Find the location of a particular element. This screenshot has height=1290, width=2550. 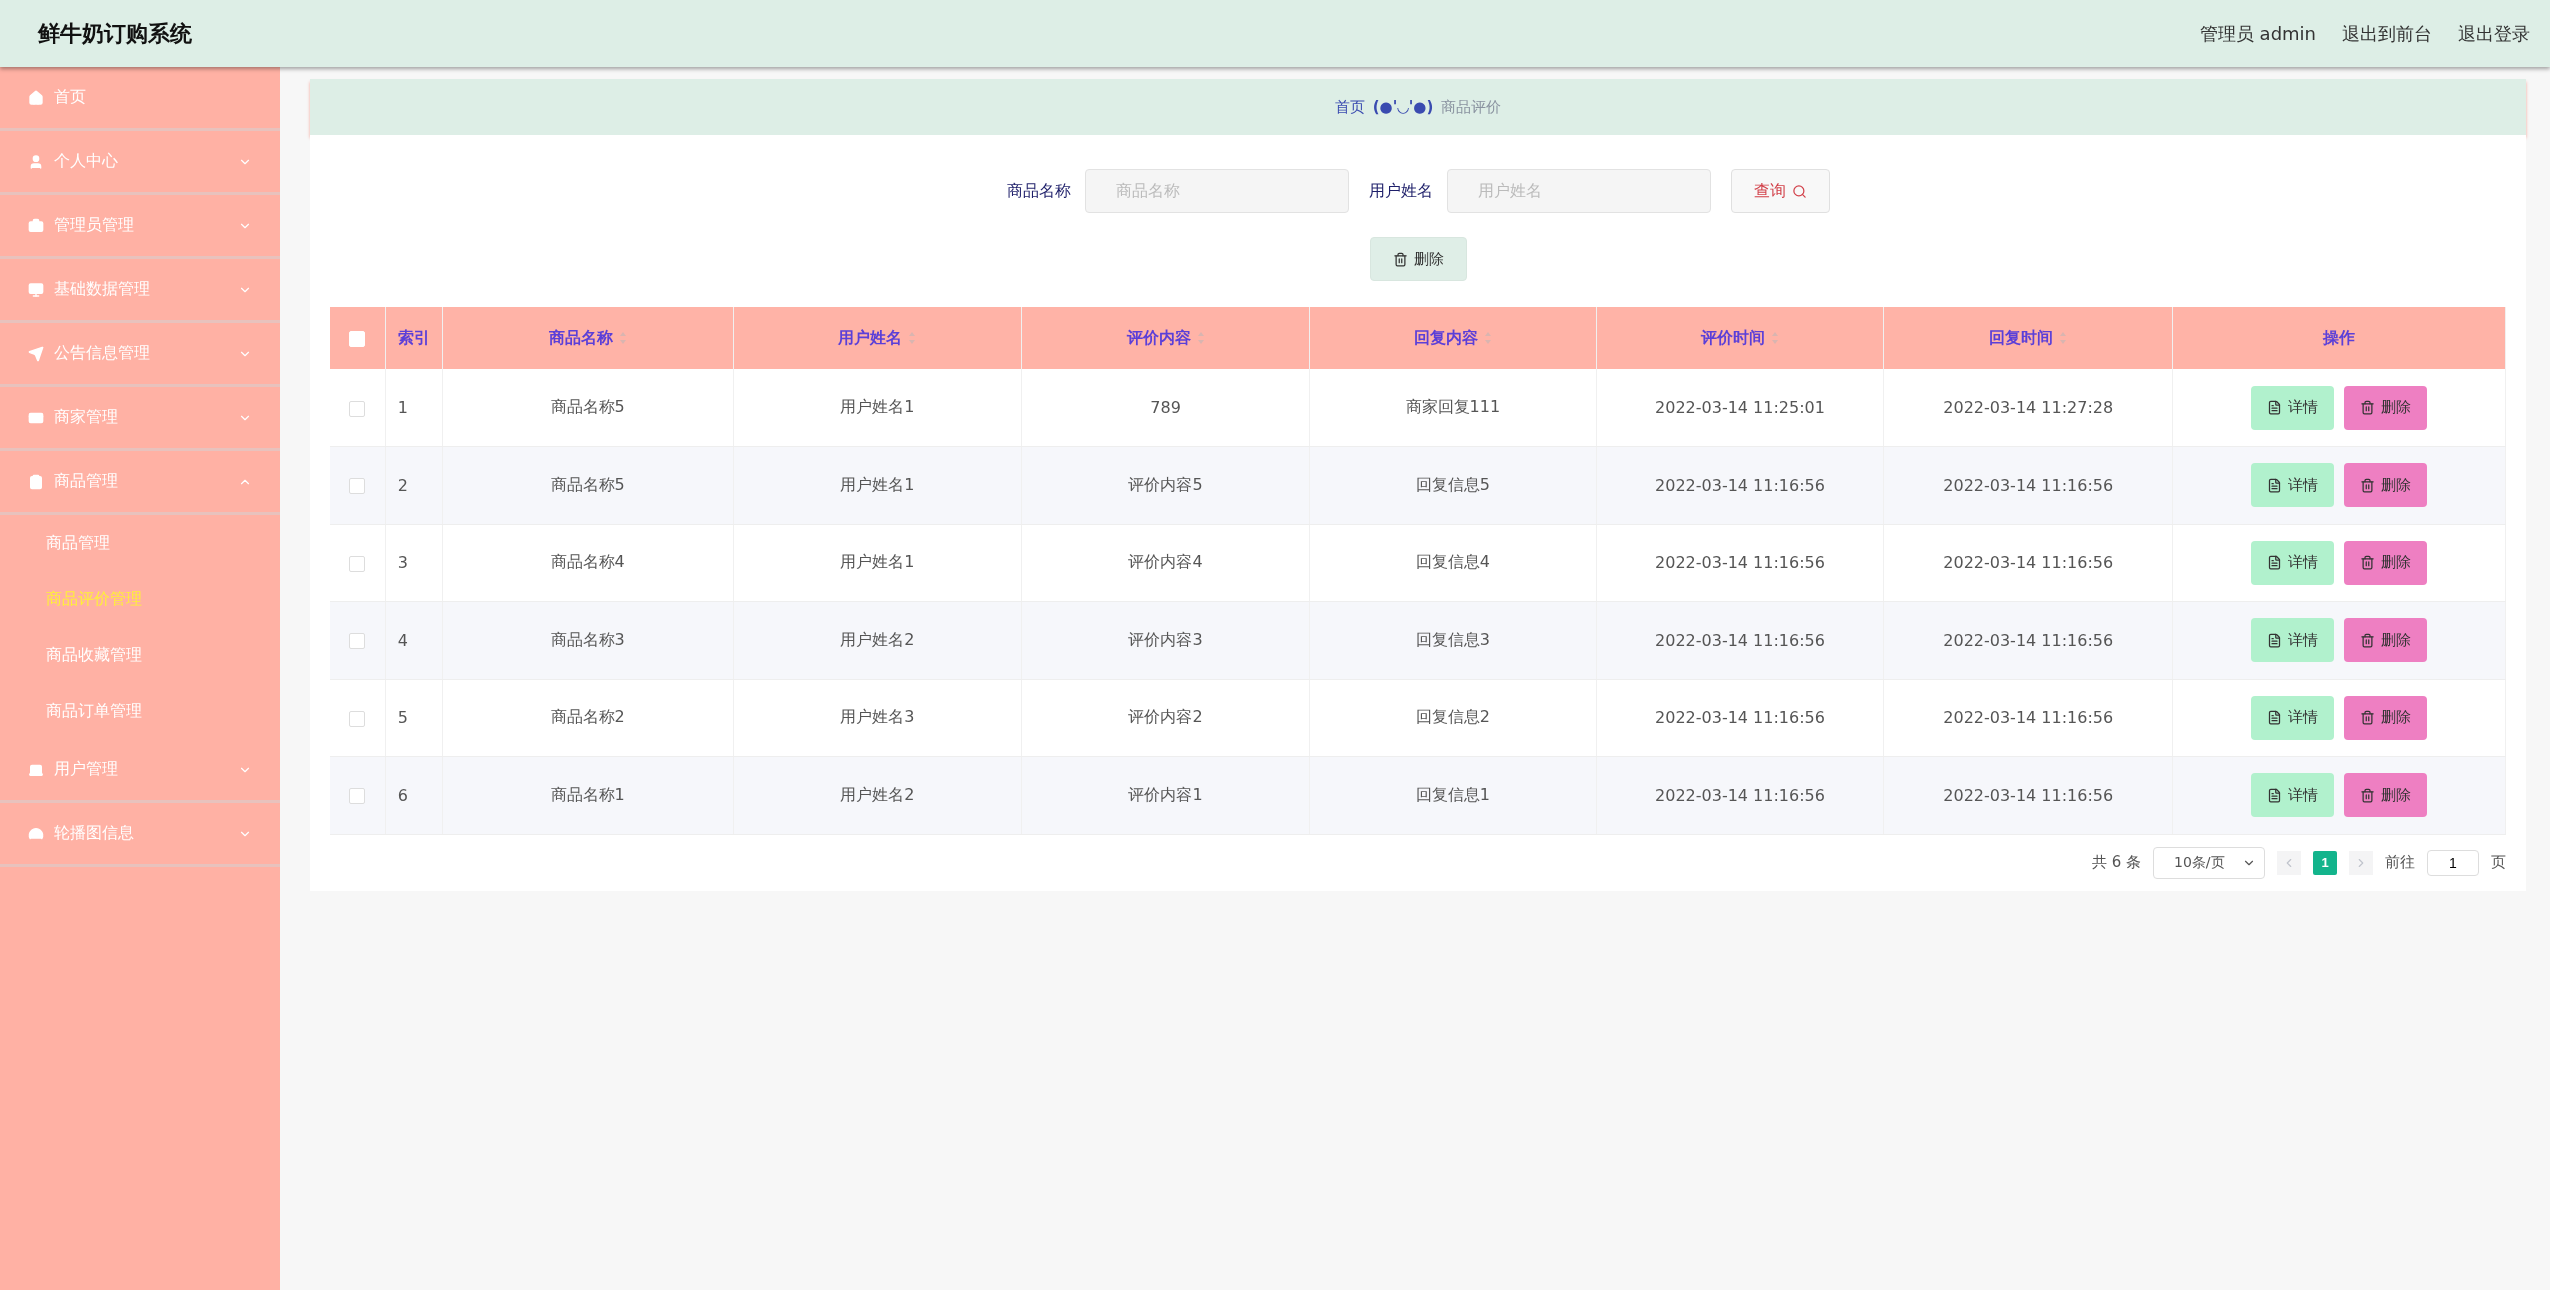

search-field: 商品名称 is located at coordinates (1216, 191).